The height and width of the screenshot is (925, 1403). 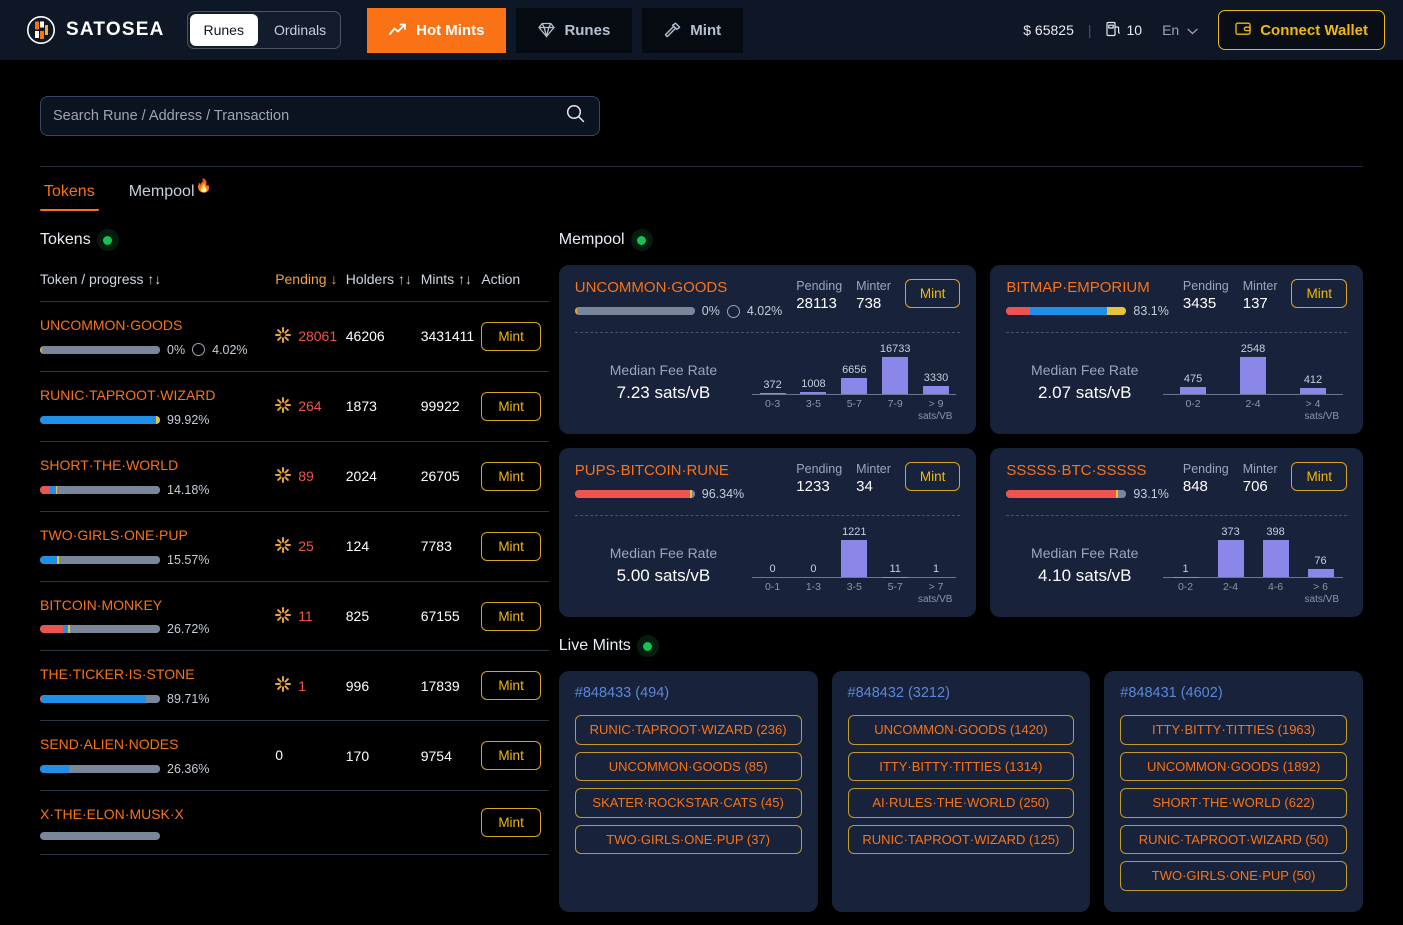 What do you see at coordinates (961, 803) in the screenshot?
I see `list-item: AI·RULES·THE·WORLD (250)` at bounding box center [961, 803].